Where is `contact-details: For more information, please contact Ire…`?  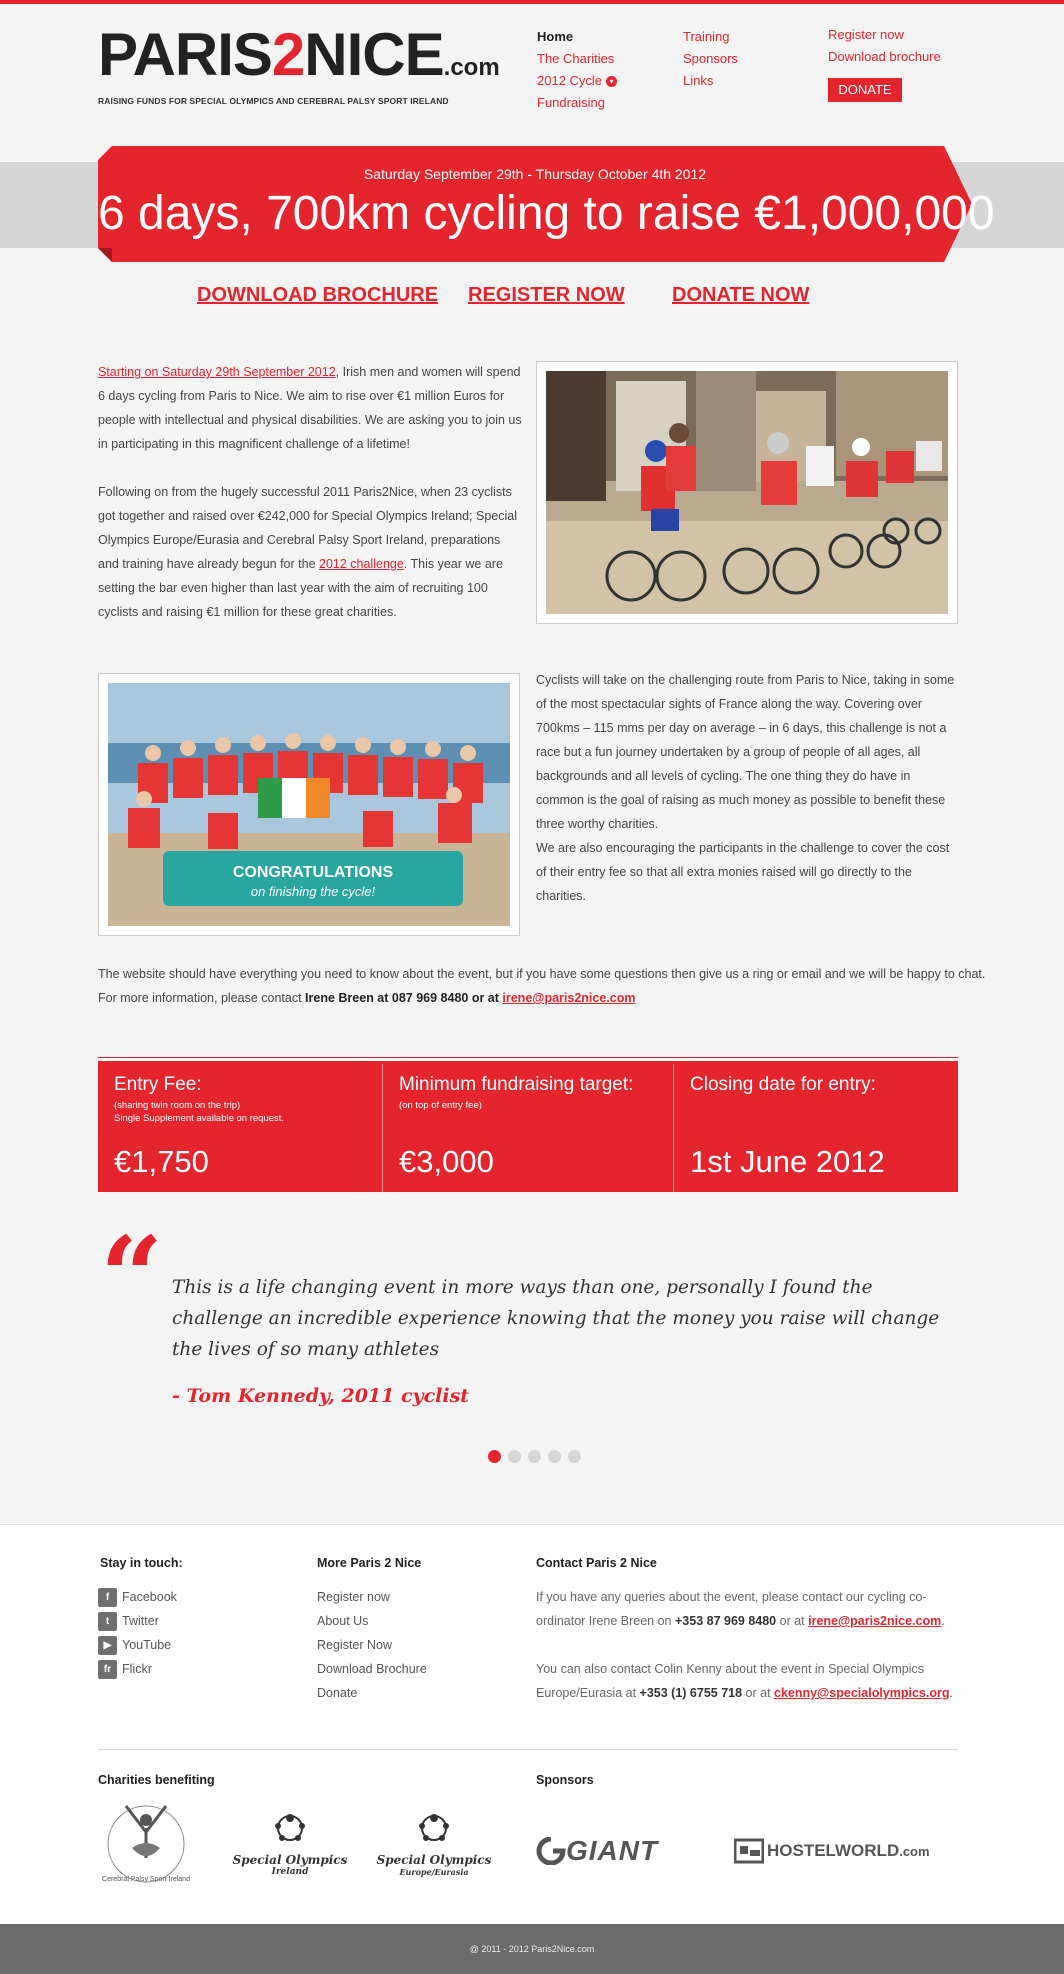
contact-details: For more information, please contact Ire… is located at coordinates (367, 998).